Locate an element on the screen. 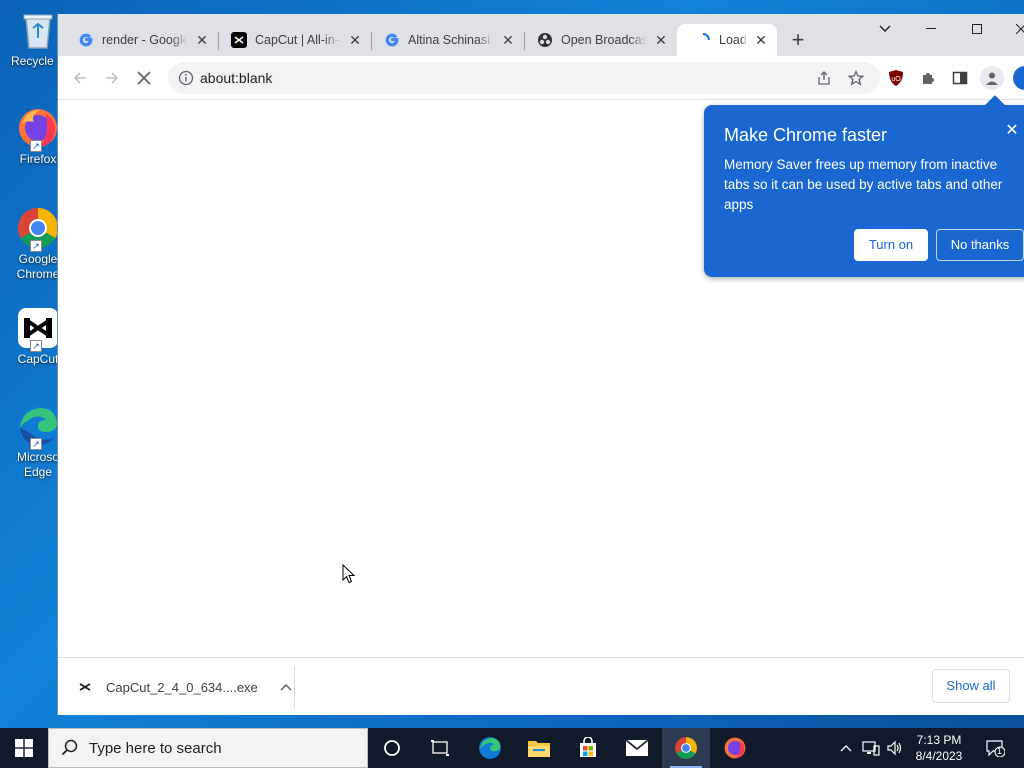 Image resolution: width=1024 pixels, height=768 pixels. search-icon is located at coordinates (69, 747).